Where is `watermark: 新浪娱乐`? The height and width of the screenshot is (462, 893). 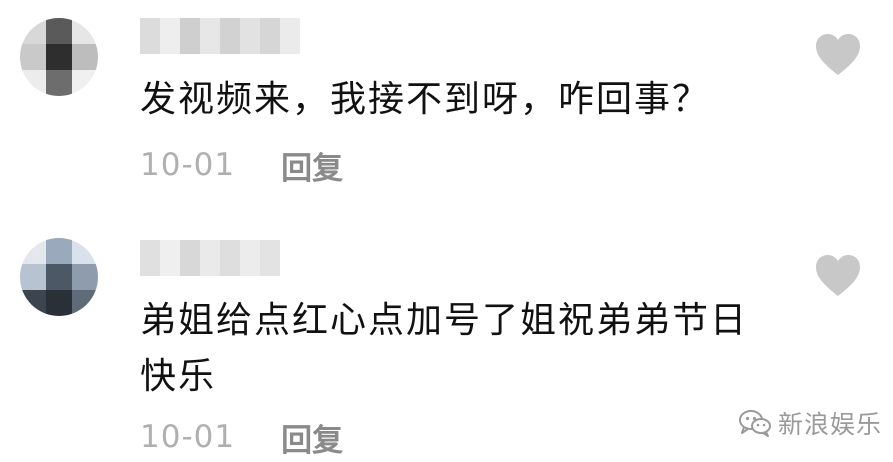 watermark: 新浪娱乐 is located at coordinates (810, 423).